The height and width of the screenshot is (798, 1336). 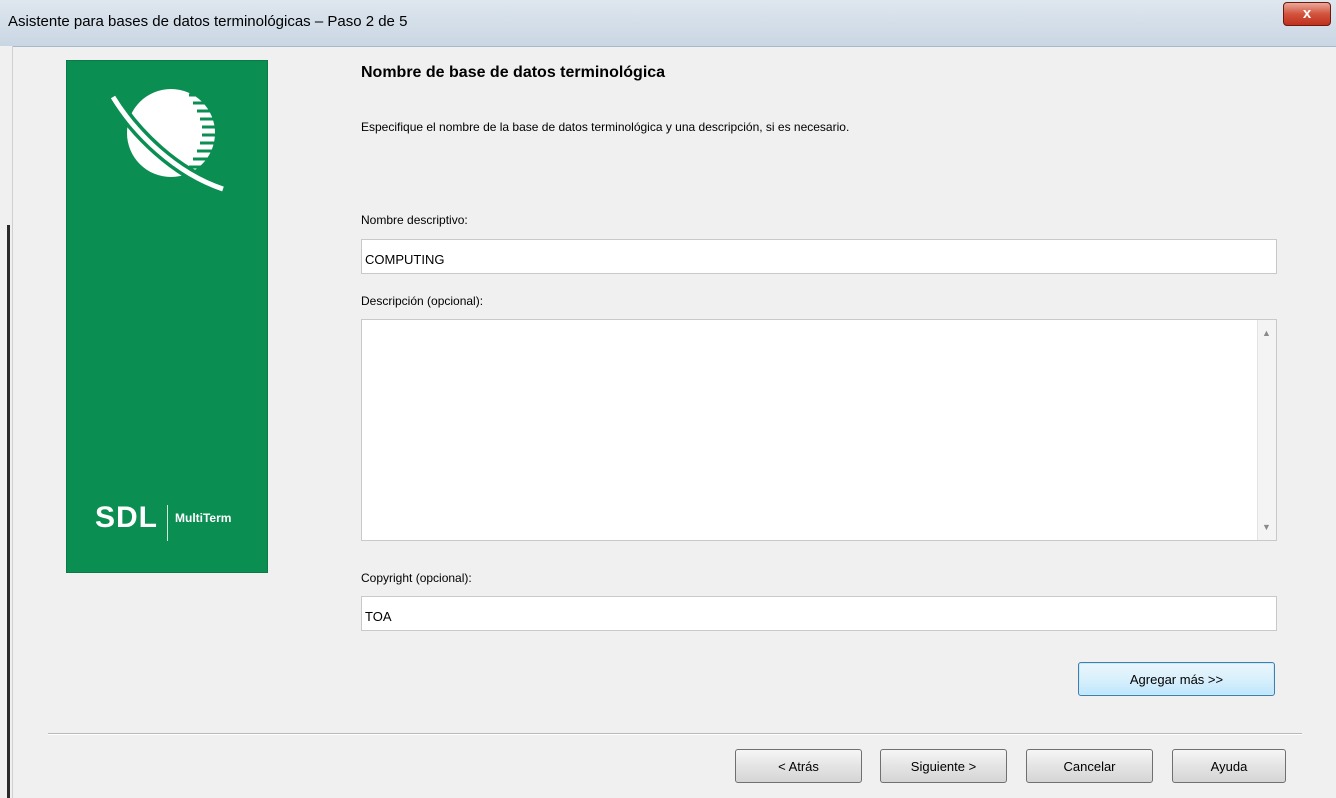 I want to click on close-icon: x, so click(x=1307, y=13).